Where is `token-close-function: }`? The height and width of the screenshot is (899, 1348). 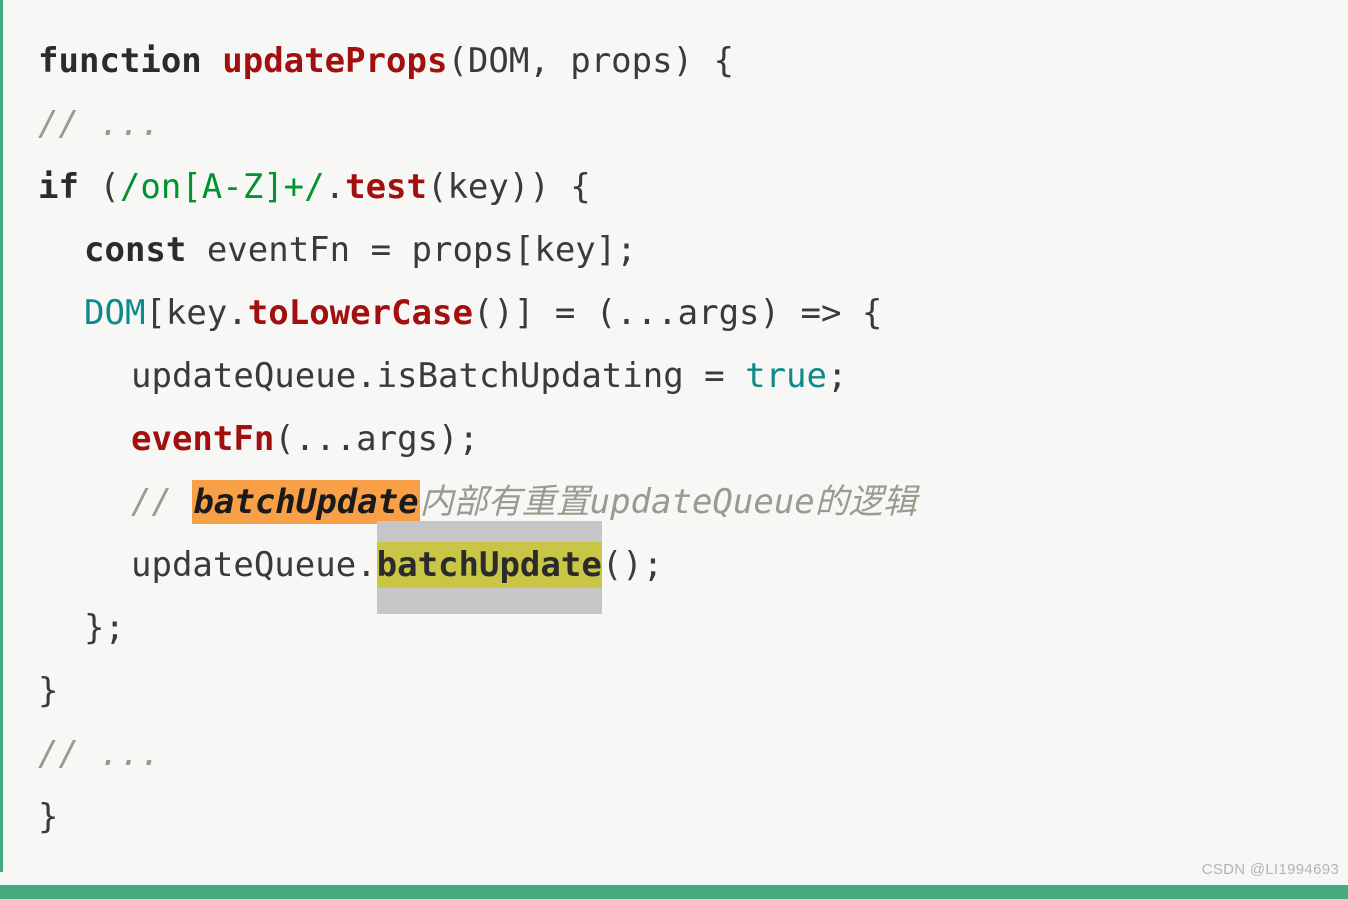 token-close-function: } is located at coordinates (48, 817).